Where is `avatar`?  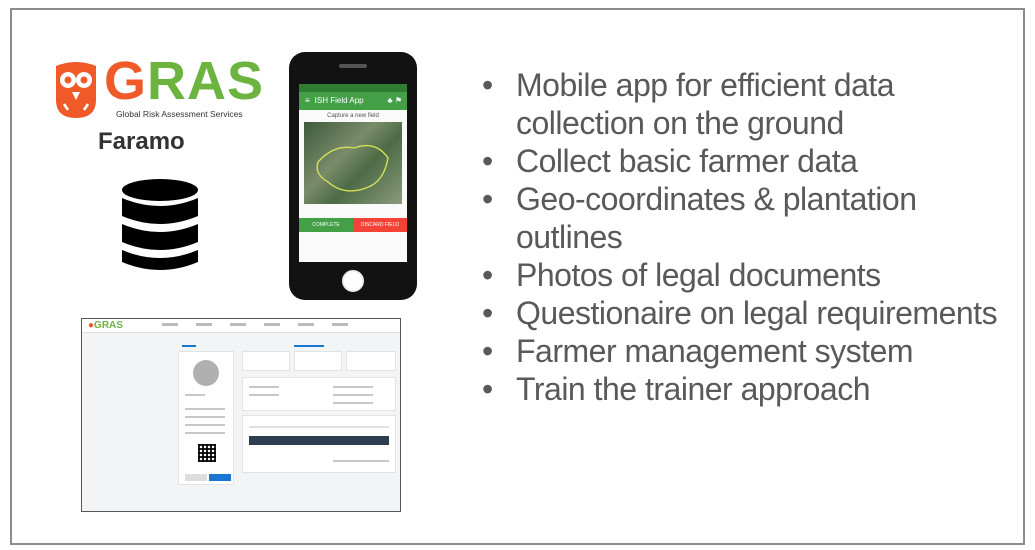 avatar is located at coordinates (206, 373).